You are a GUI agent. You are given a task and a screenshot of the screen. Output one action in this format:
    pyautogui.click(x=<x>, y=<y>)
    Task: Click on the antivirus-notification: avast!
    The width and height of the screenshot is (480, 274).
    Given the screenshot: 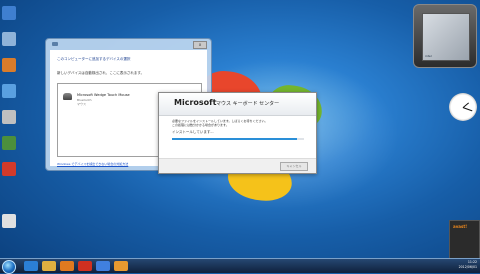 What is the action you would take?
    pyautogui.click(x=464, y=239)
    